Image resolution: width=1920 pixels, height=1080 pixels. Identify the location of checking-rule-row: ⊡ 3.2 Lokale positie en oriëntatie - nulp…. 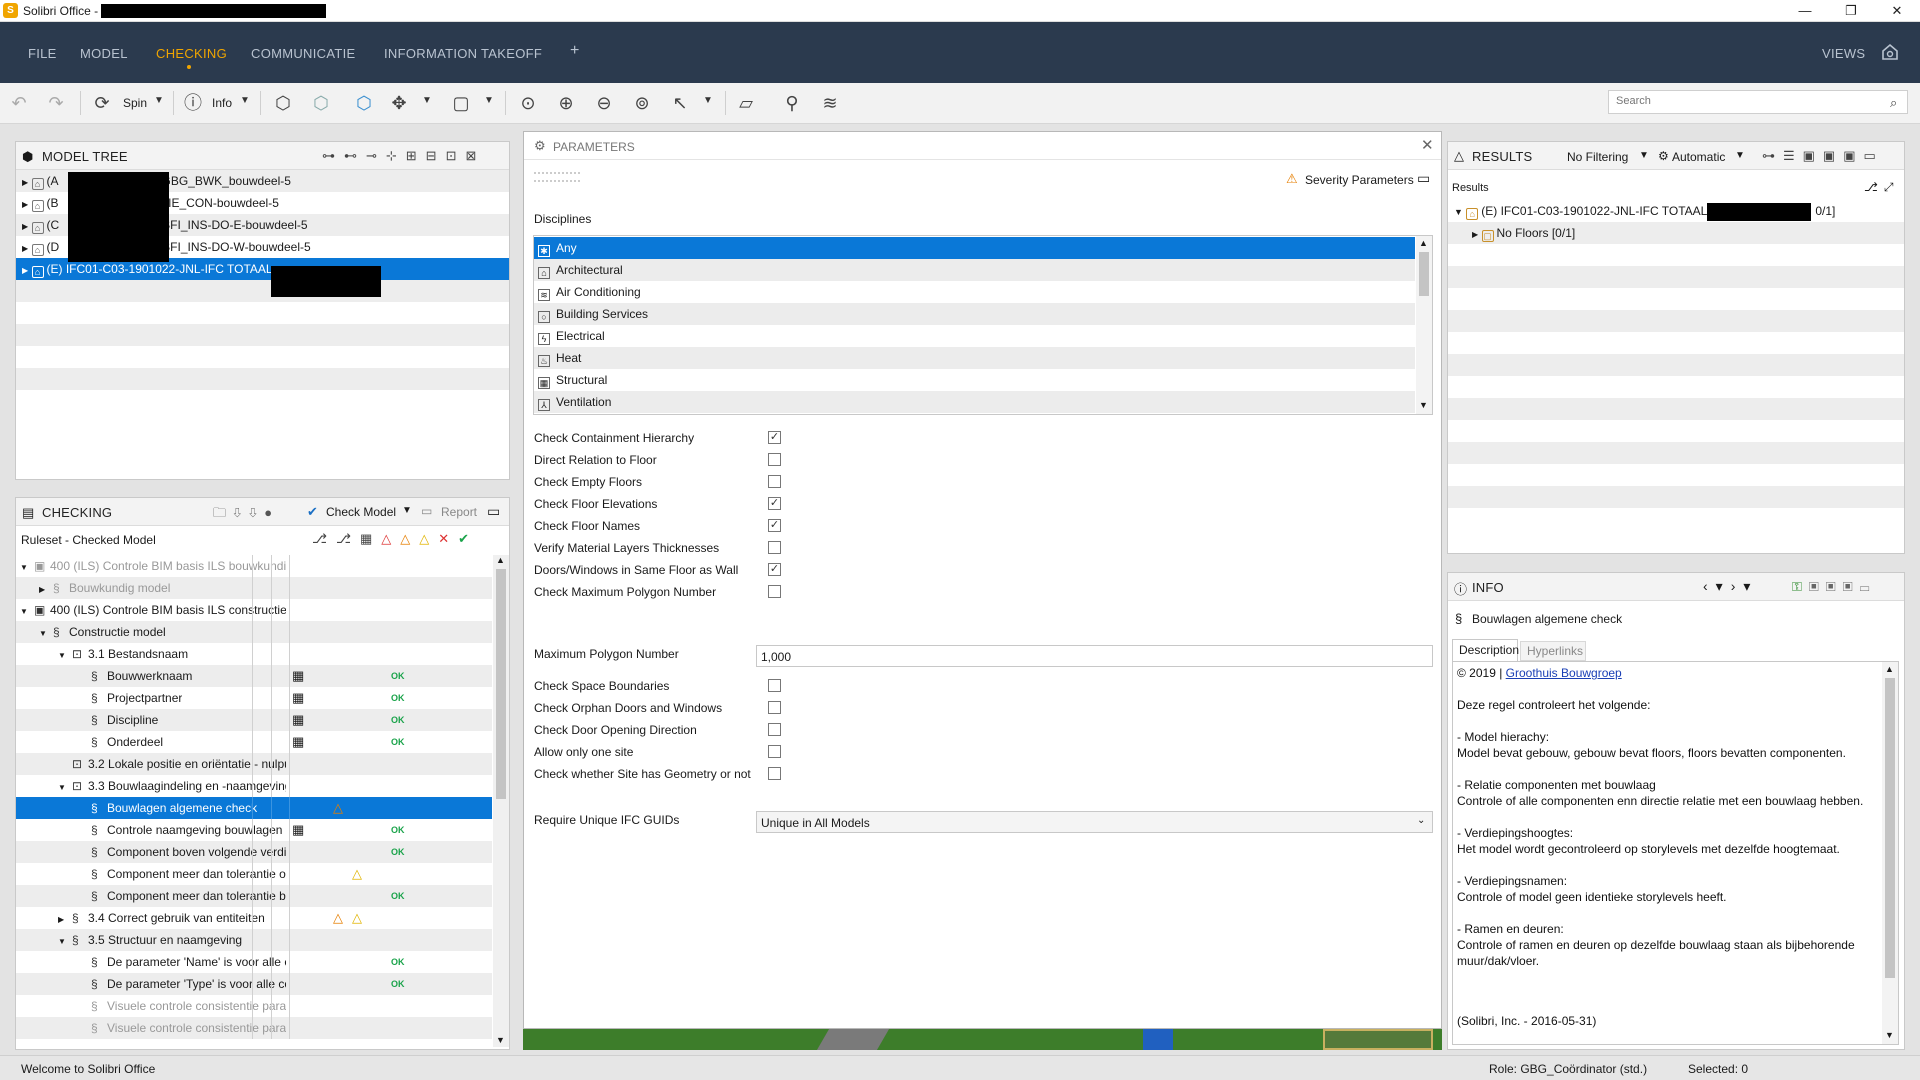
(254, 764).